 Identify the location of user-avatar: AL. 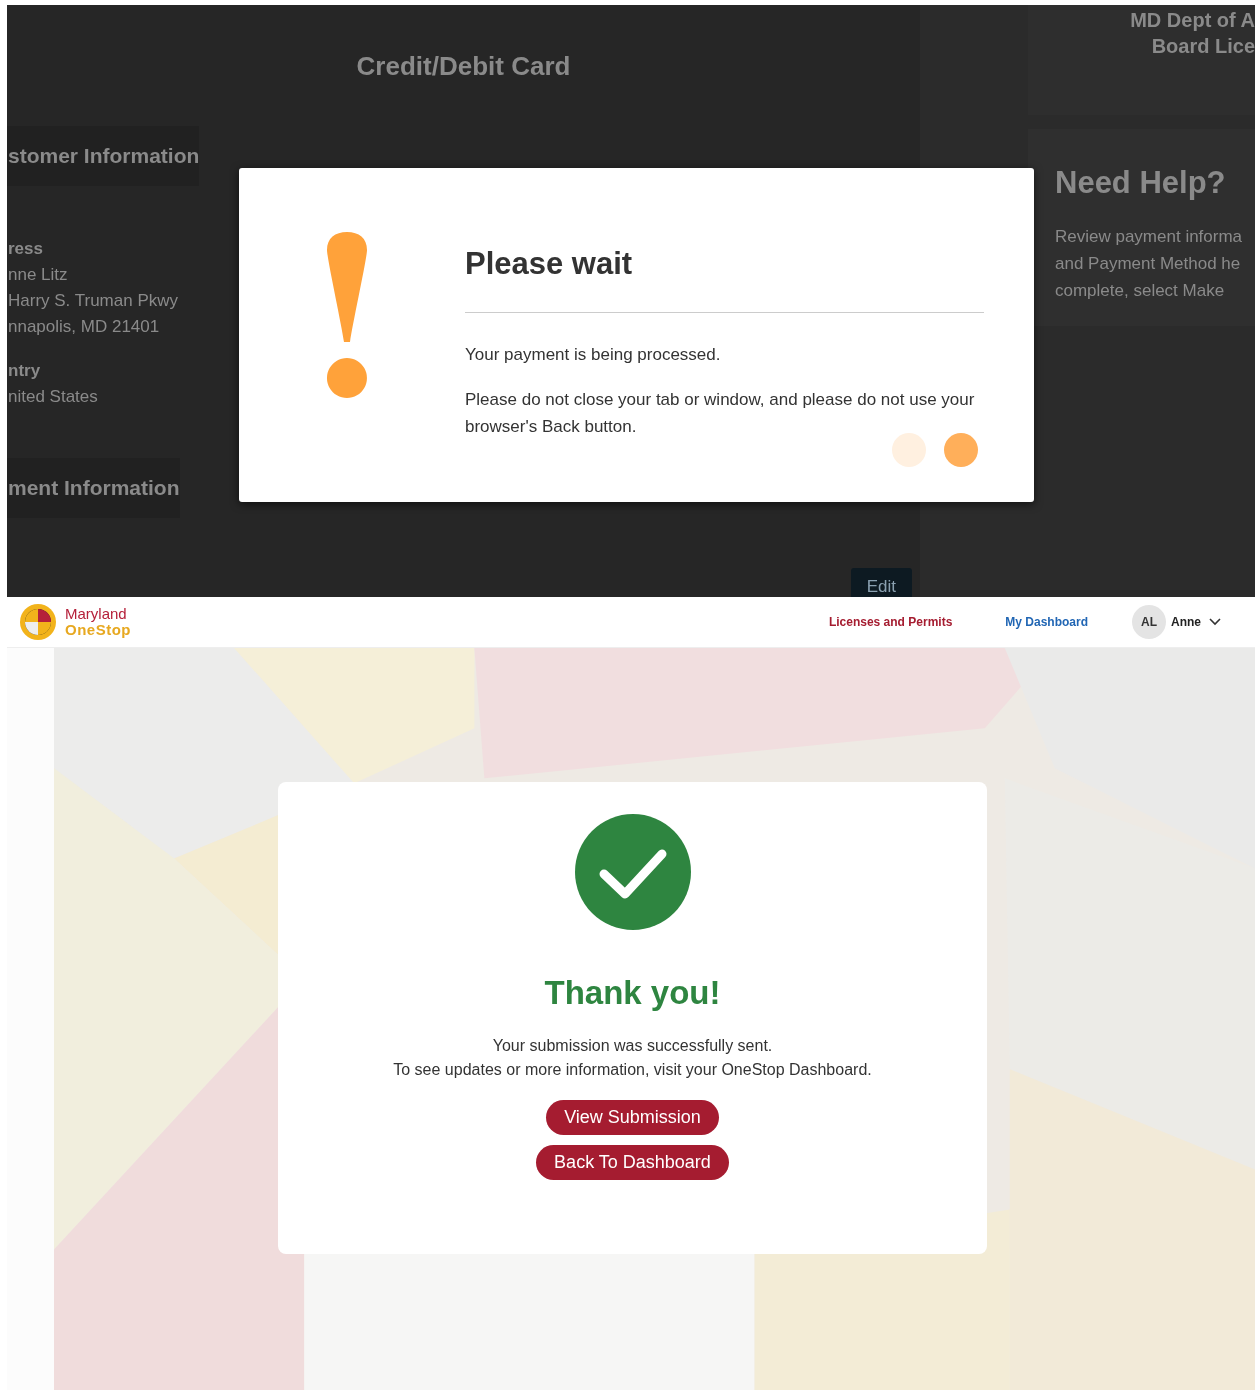
(1149, 622).